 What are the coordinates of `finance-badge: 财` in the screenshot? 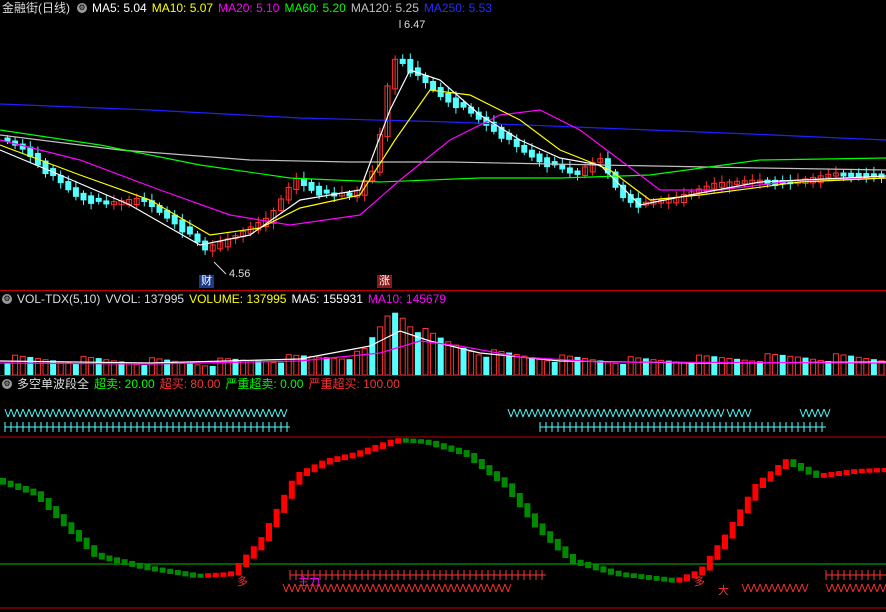 It's located at (206, 281).